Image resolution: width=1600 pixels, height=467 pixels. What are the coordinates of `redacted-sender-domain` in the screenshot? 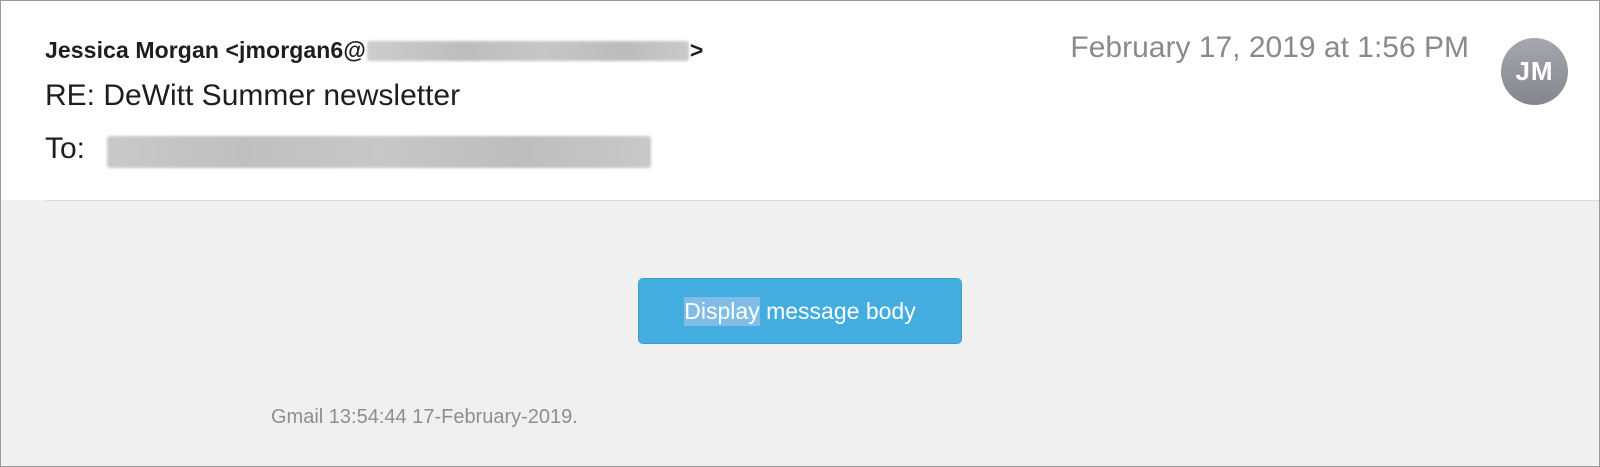 It's located at (527, 51).